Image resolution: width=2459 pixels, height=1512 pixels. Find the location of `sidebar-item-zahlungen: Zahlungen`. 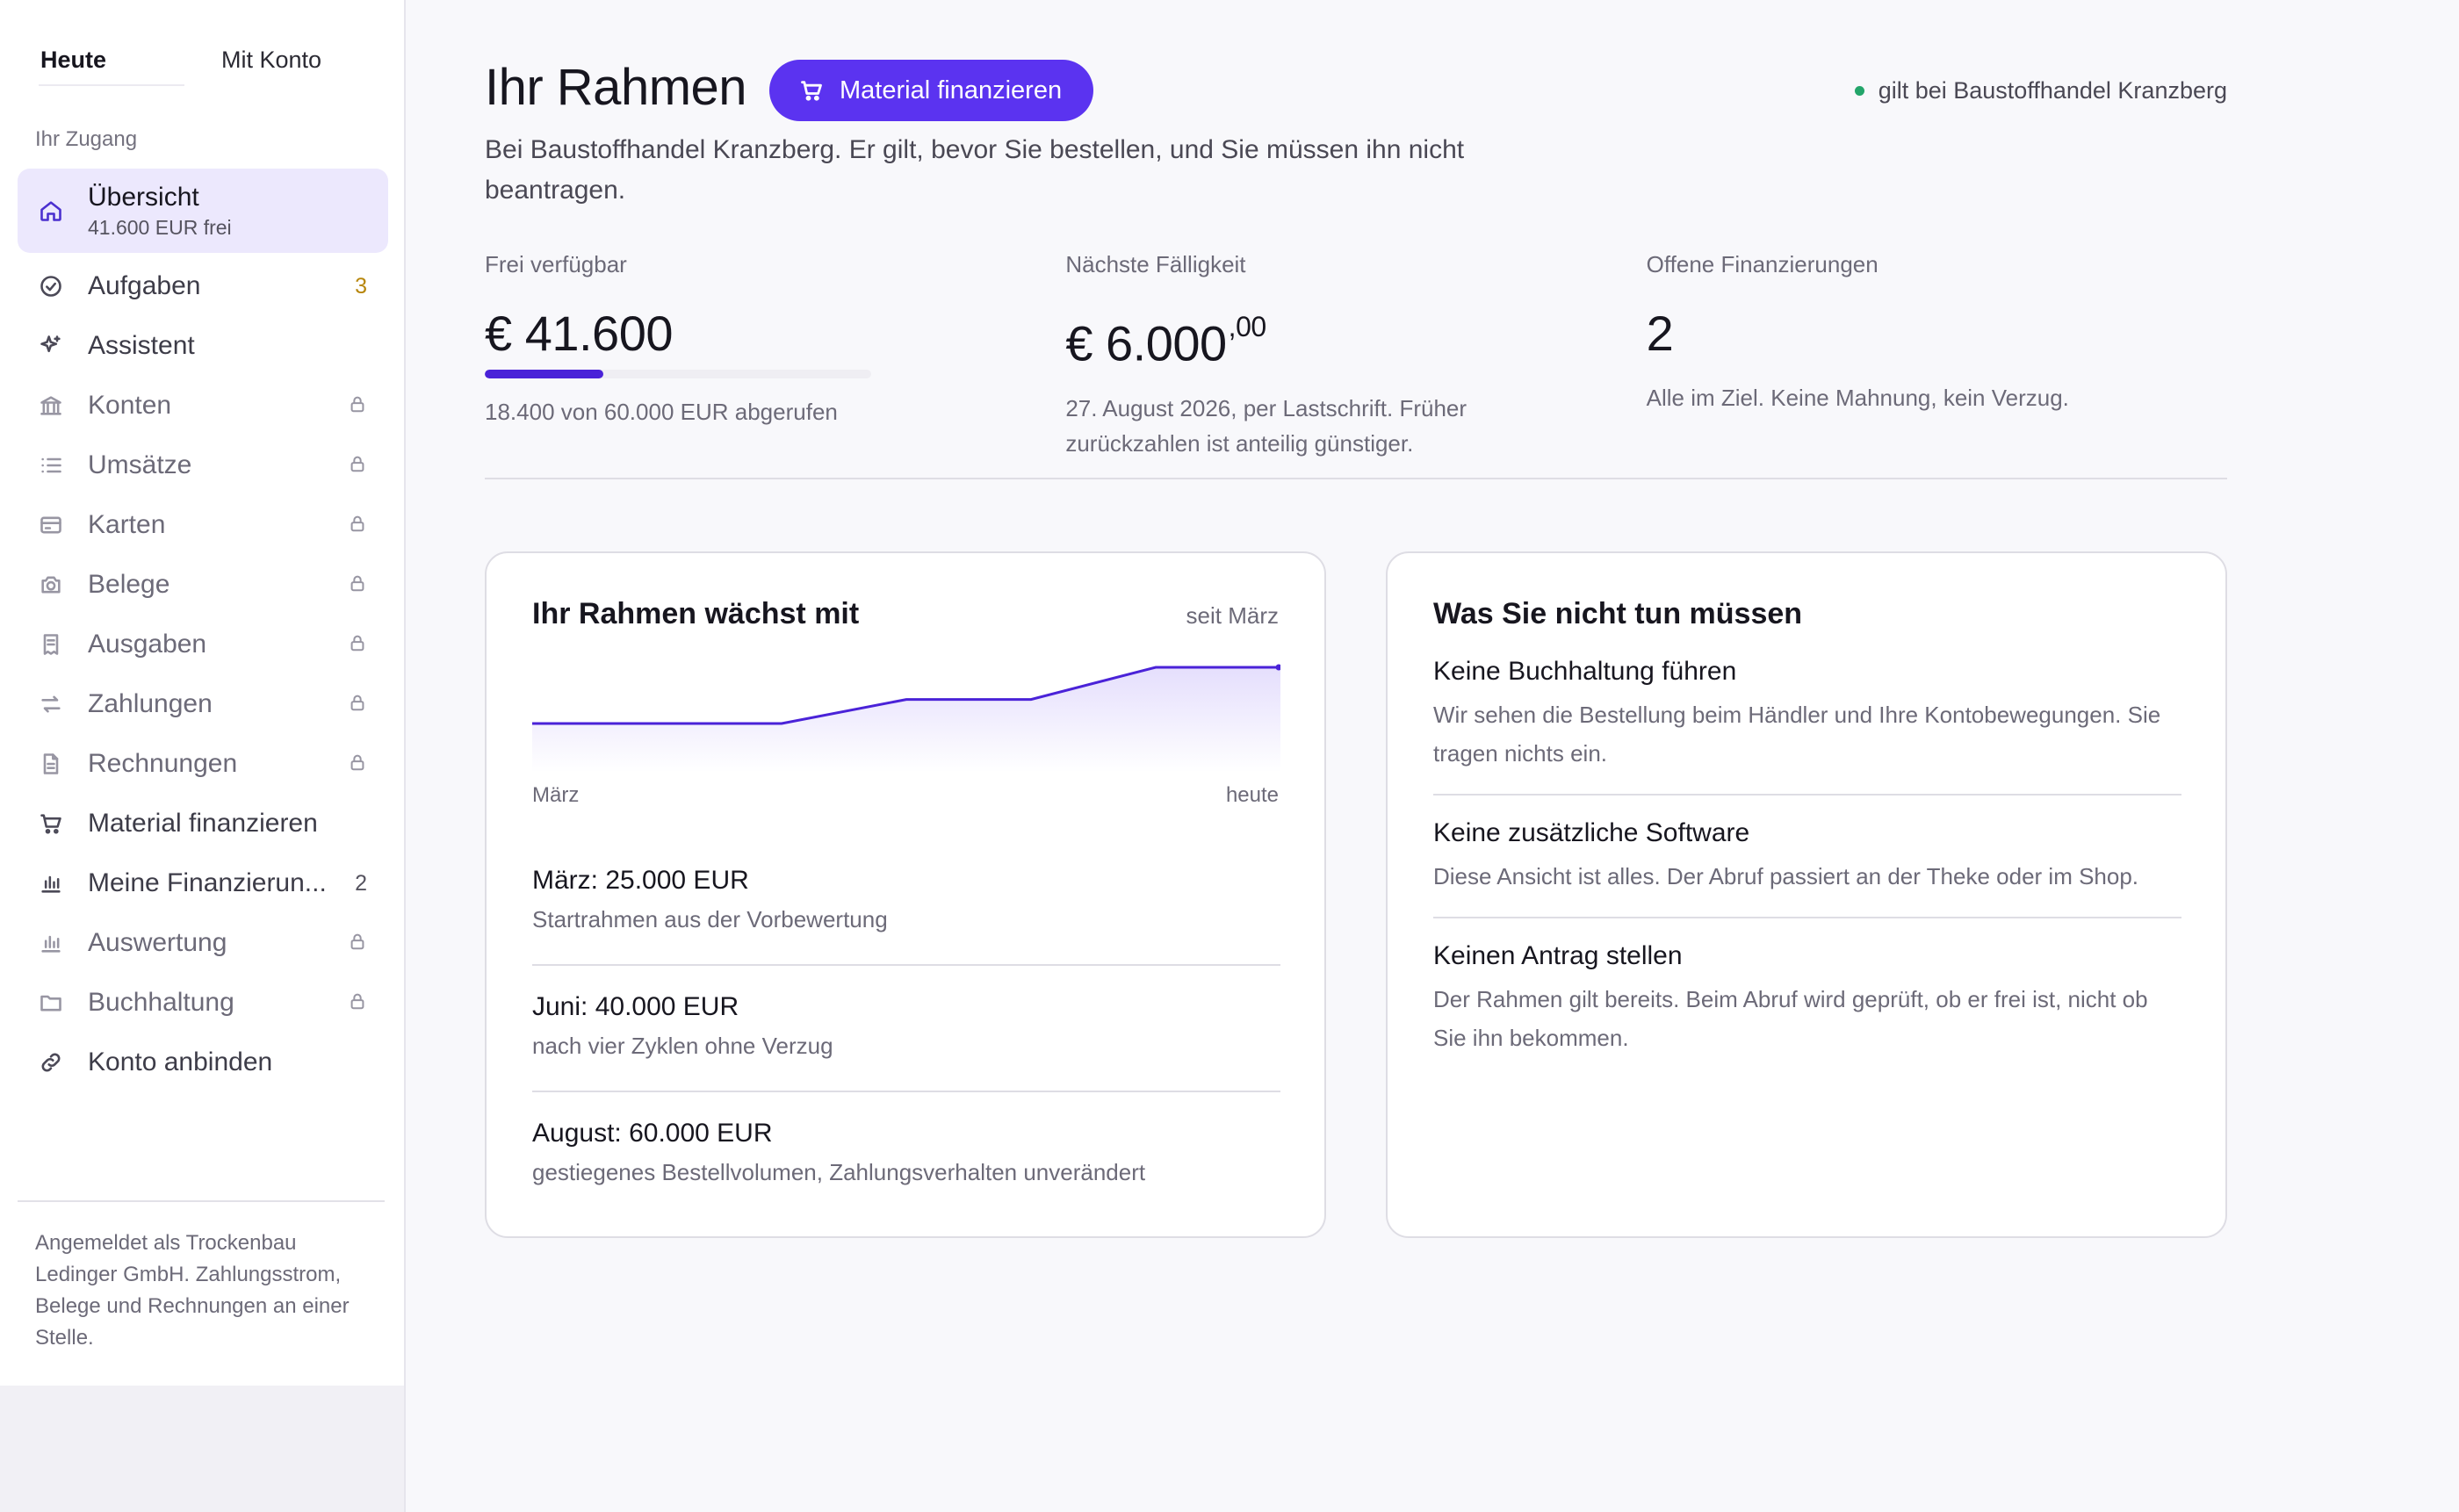

sidebar-item-zahlungen: Zahlungen is located at coordinates (203, 704).